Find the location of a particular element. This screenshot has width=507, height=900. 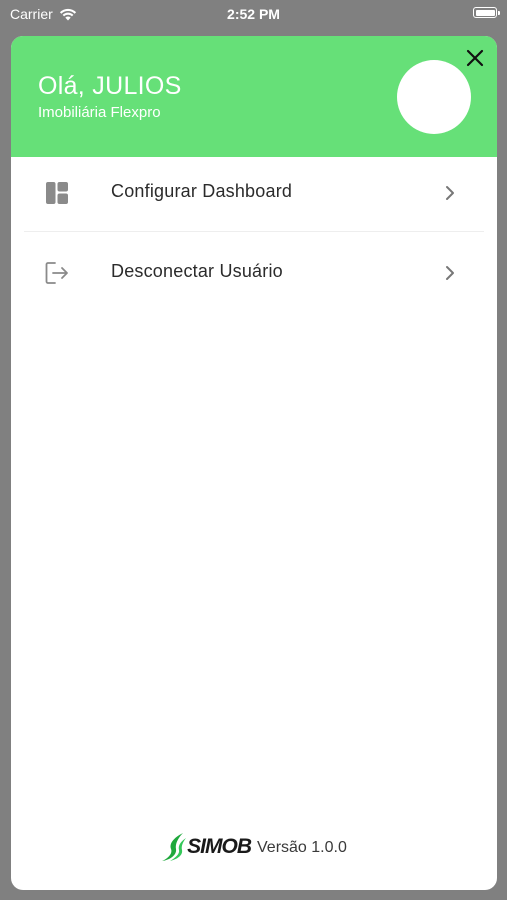

status-time: 2:52 PM is located at coordinates (253, 14).